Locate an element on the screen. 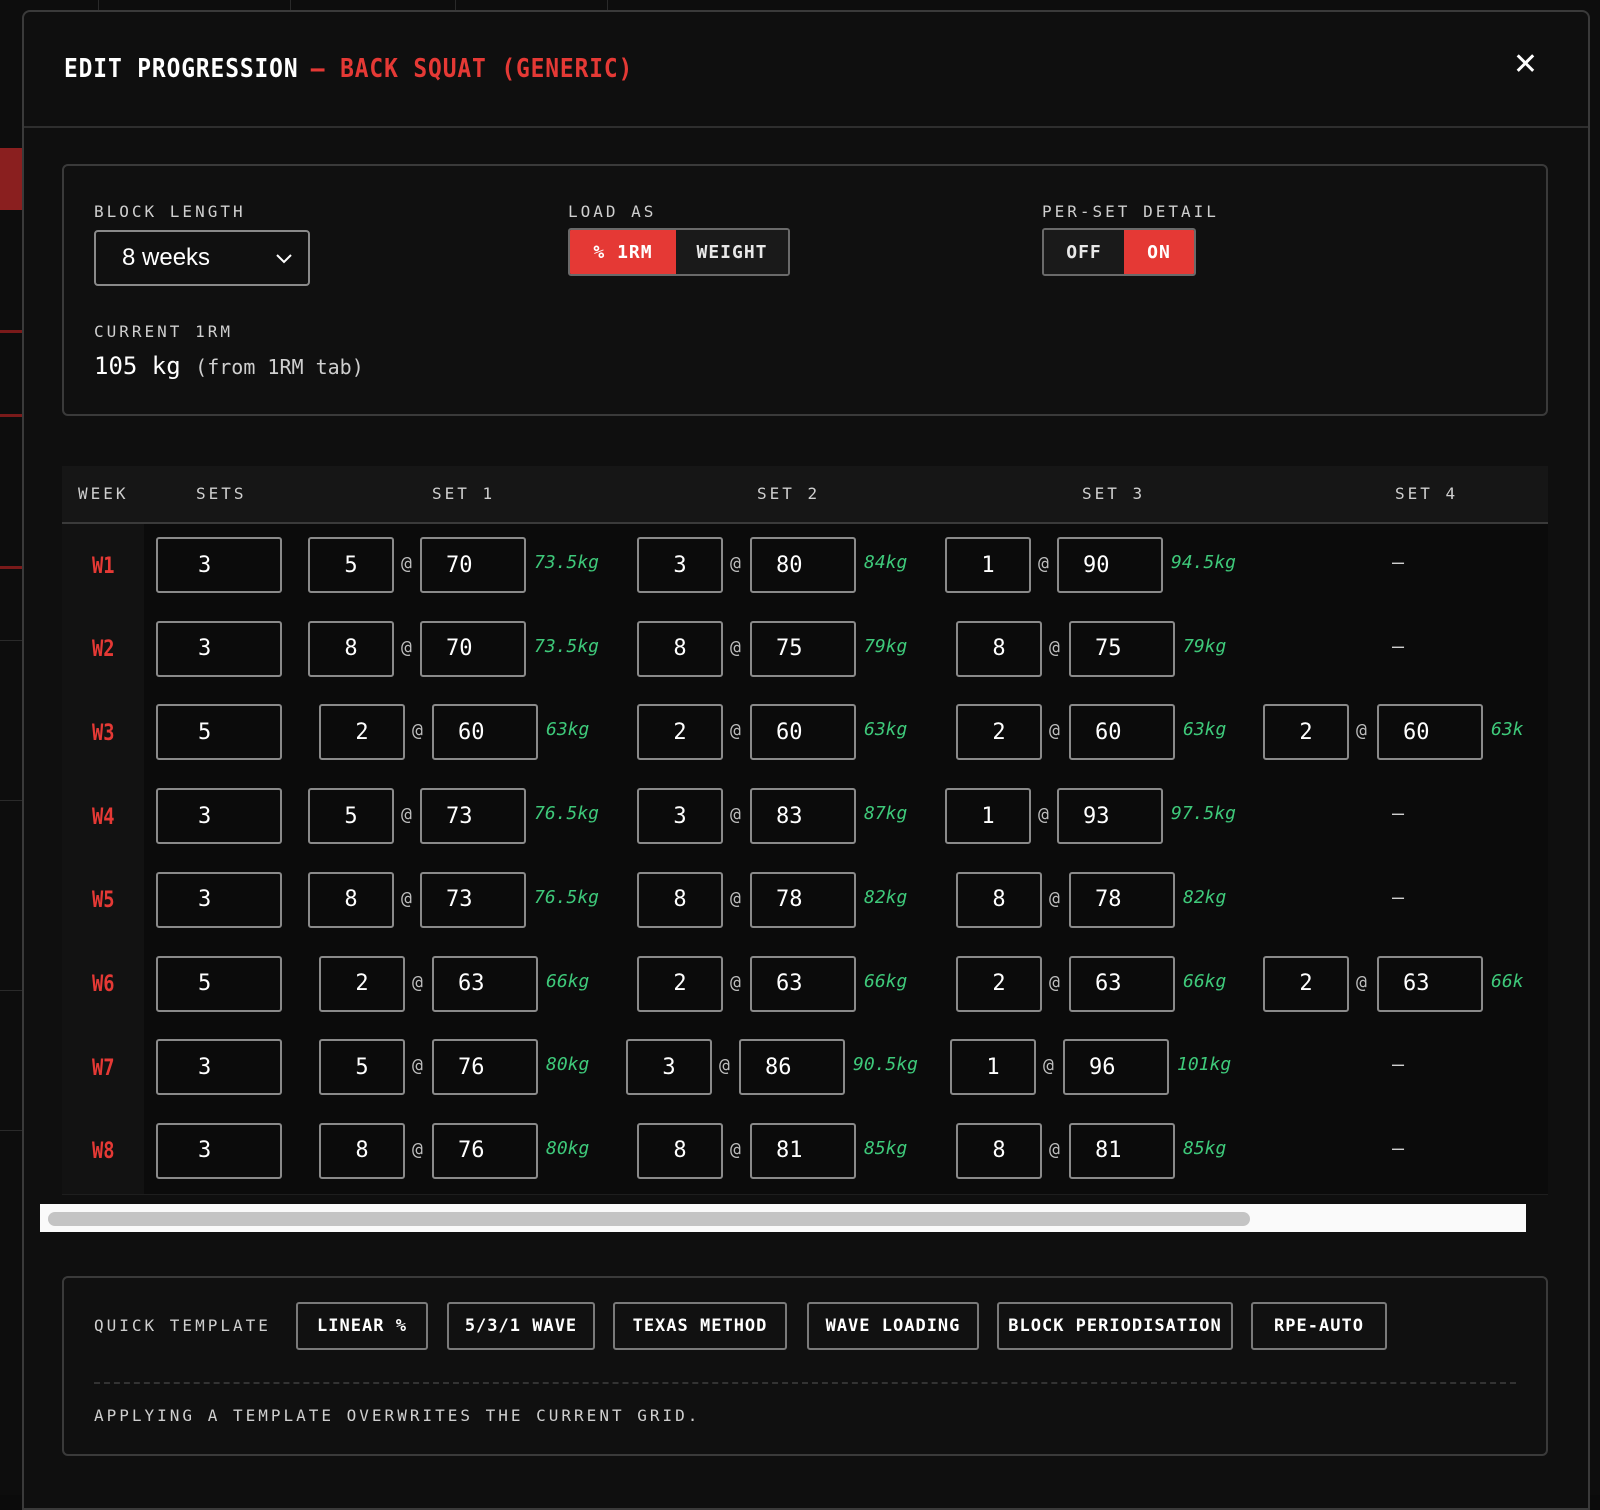 The height and width of the screenshot is (1510, 1600). template-531-wave-button: 5/3/1 WAVE is located at coordinates (521, 1326).